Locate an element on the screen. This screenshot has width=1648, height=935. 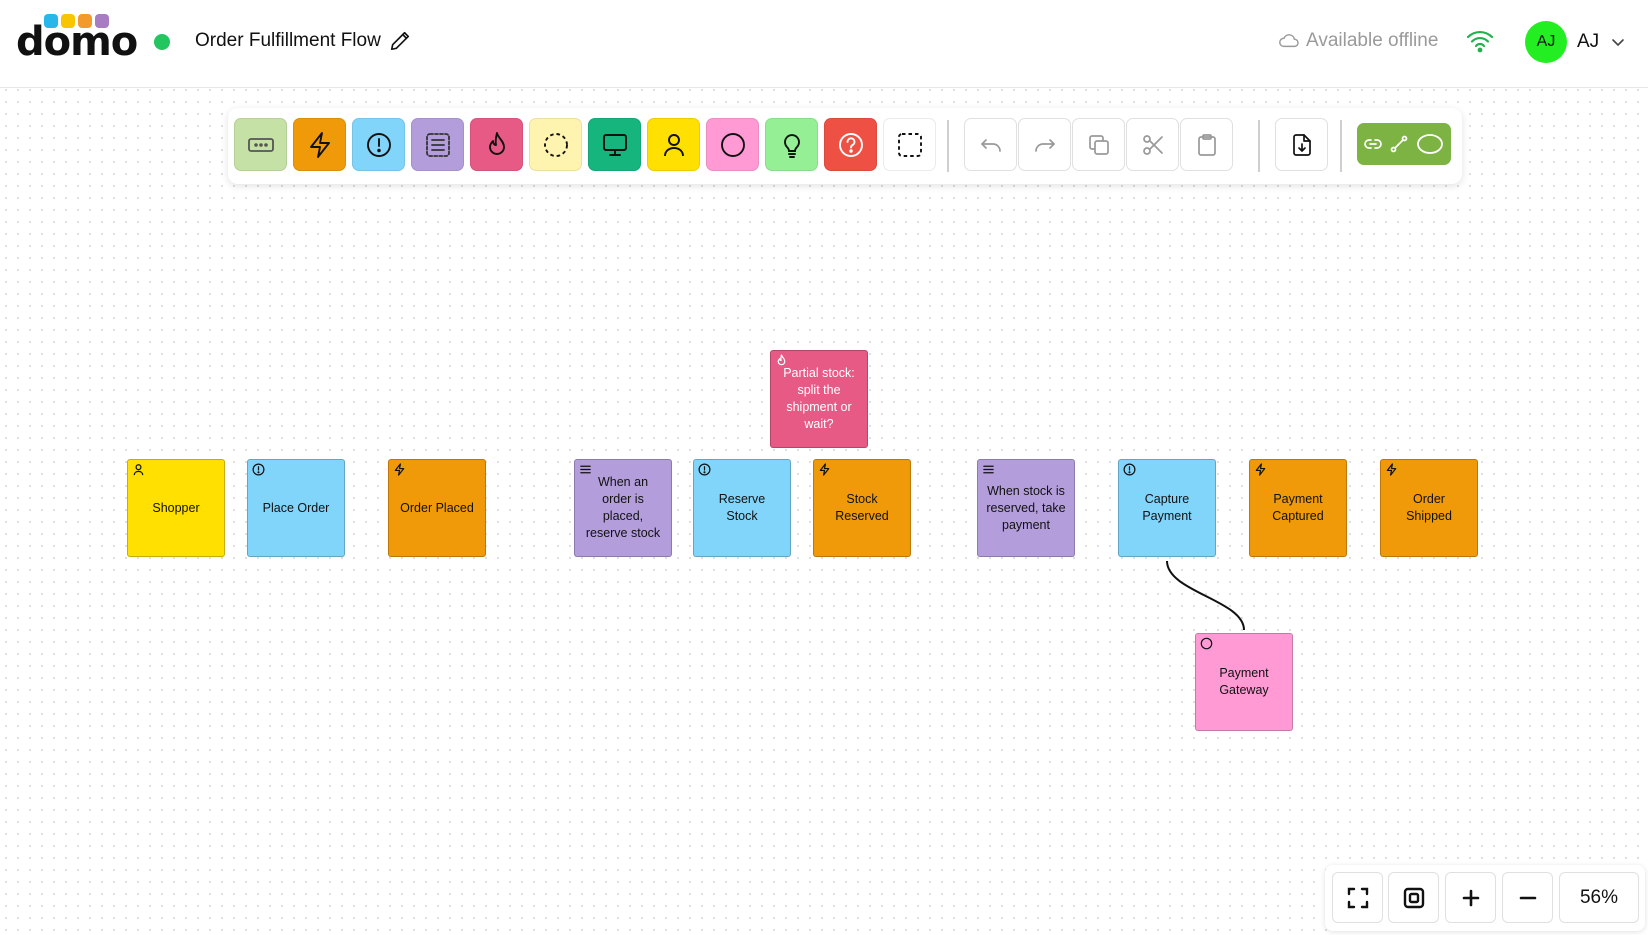
note-capture-payment: Capture Payment is located at coordinates (1167, 508).